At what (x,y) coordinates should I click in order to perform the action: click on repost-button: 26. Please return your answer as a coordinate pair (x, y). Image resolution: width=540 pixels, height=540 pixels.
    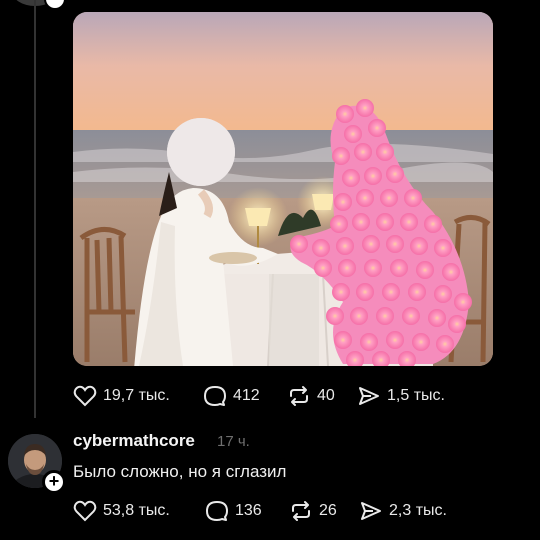
    Looking at the image, I should click on (324, 511).